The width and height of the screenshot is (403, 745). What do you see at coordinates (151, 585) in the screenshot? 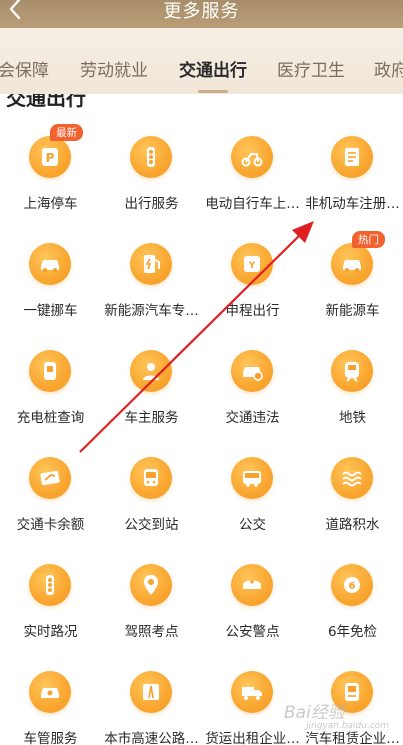
I see `location-icon` at bounding box center [151, 585].